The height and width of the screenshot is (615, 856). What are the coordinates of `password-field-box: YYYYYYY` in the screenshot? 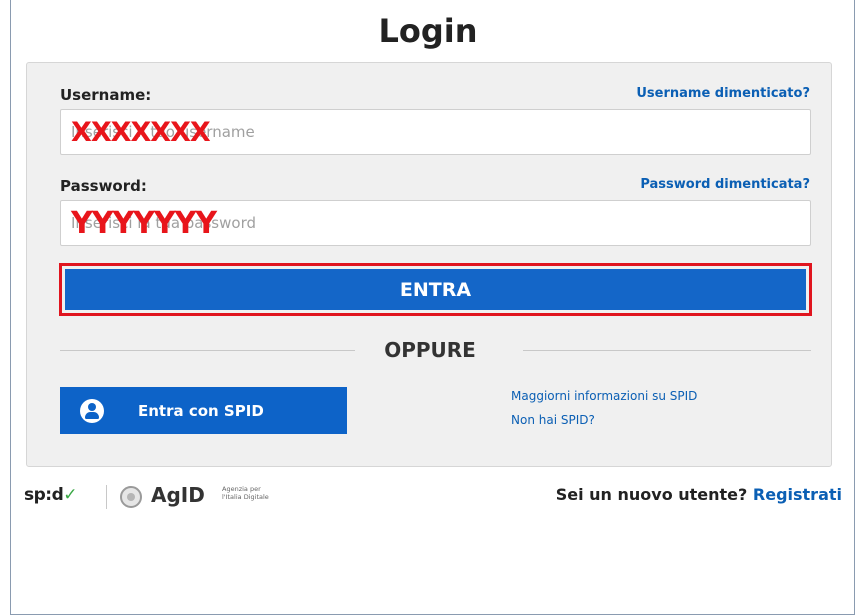 It's located at (435, 223).